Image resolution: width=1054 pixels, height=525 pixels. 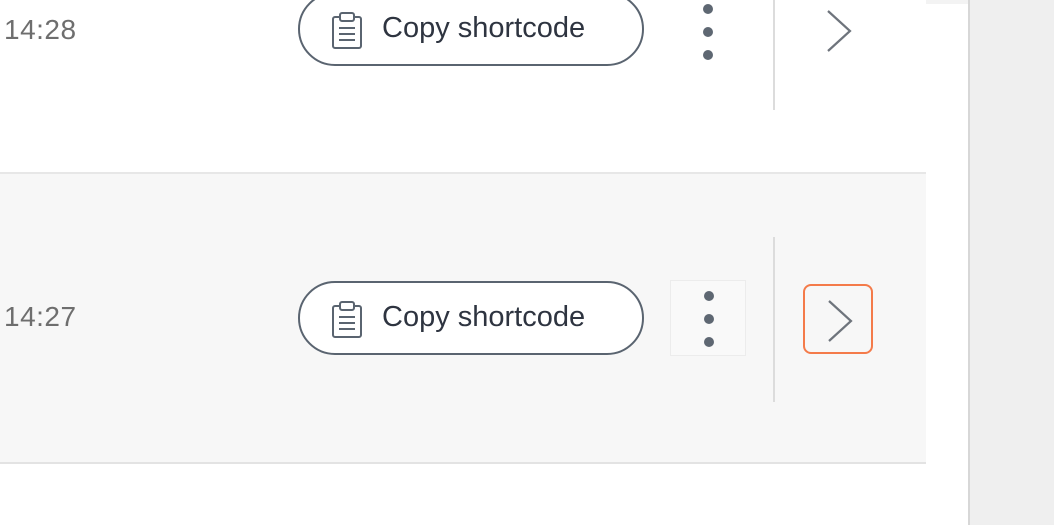 What do you see at coordinates (40, 29) in the screenshot?
I see `row-time: 14:28` at bounding box center [40, 29].